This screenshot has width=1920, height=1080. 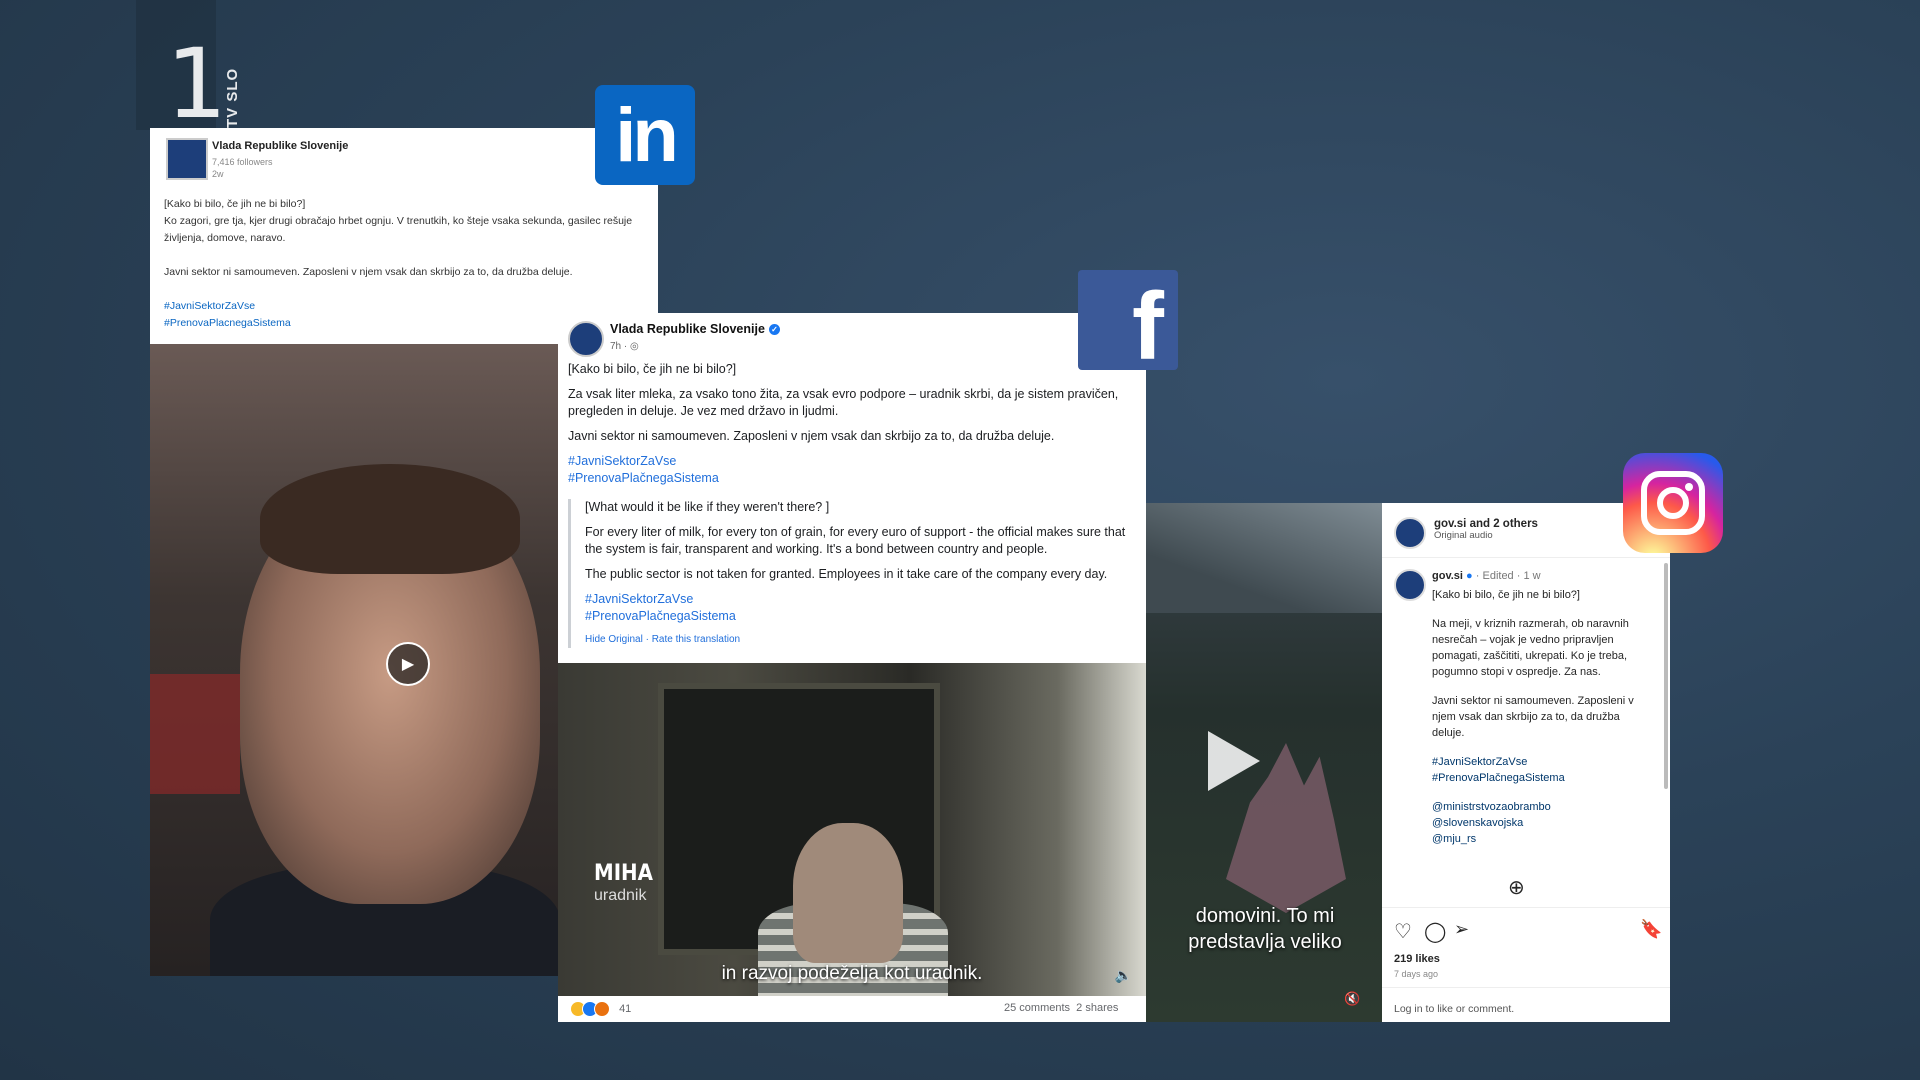 What do you see at coordinates (1486, 524) in the screenshot?
I see `collab-names: gov.si and 2 others` at bounding box center [1486, 524].